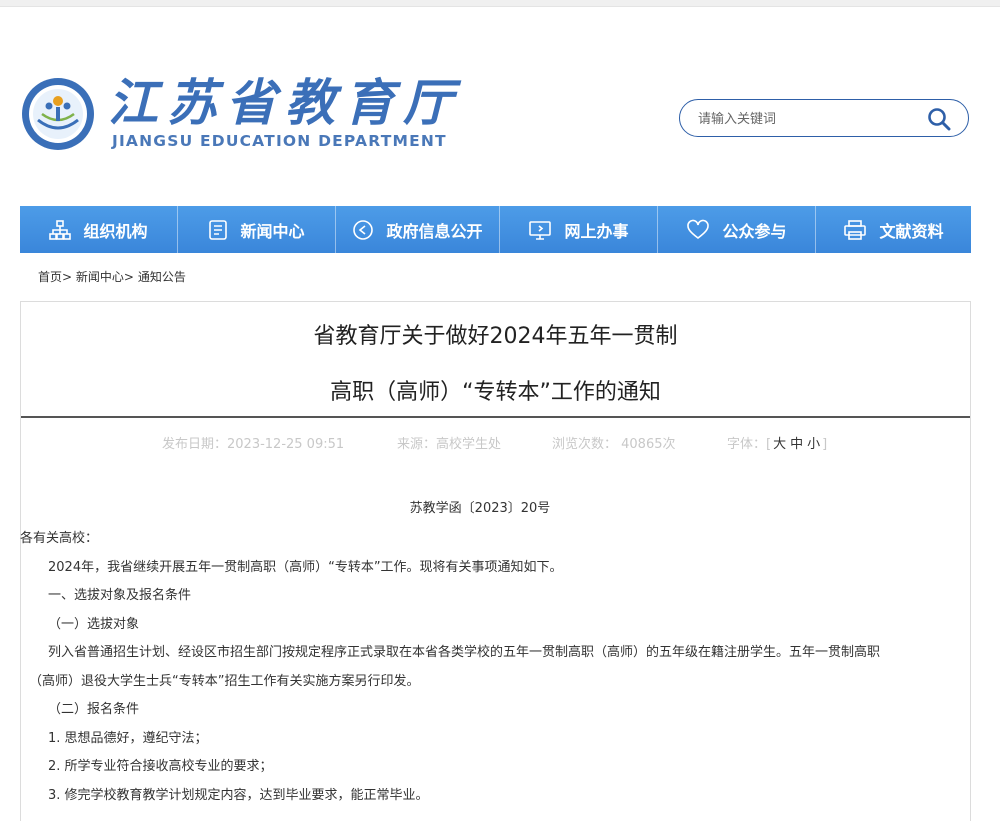 Image resolution: width=1000 pixels, height=821 pixels. What do you see at coordinates (813, 444) in the screenshot?
I see `font-small-button: 小` at bounding box center [813, 444].